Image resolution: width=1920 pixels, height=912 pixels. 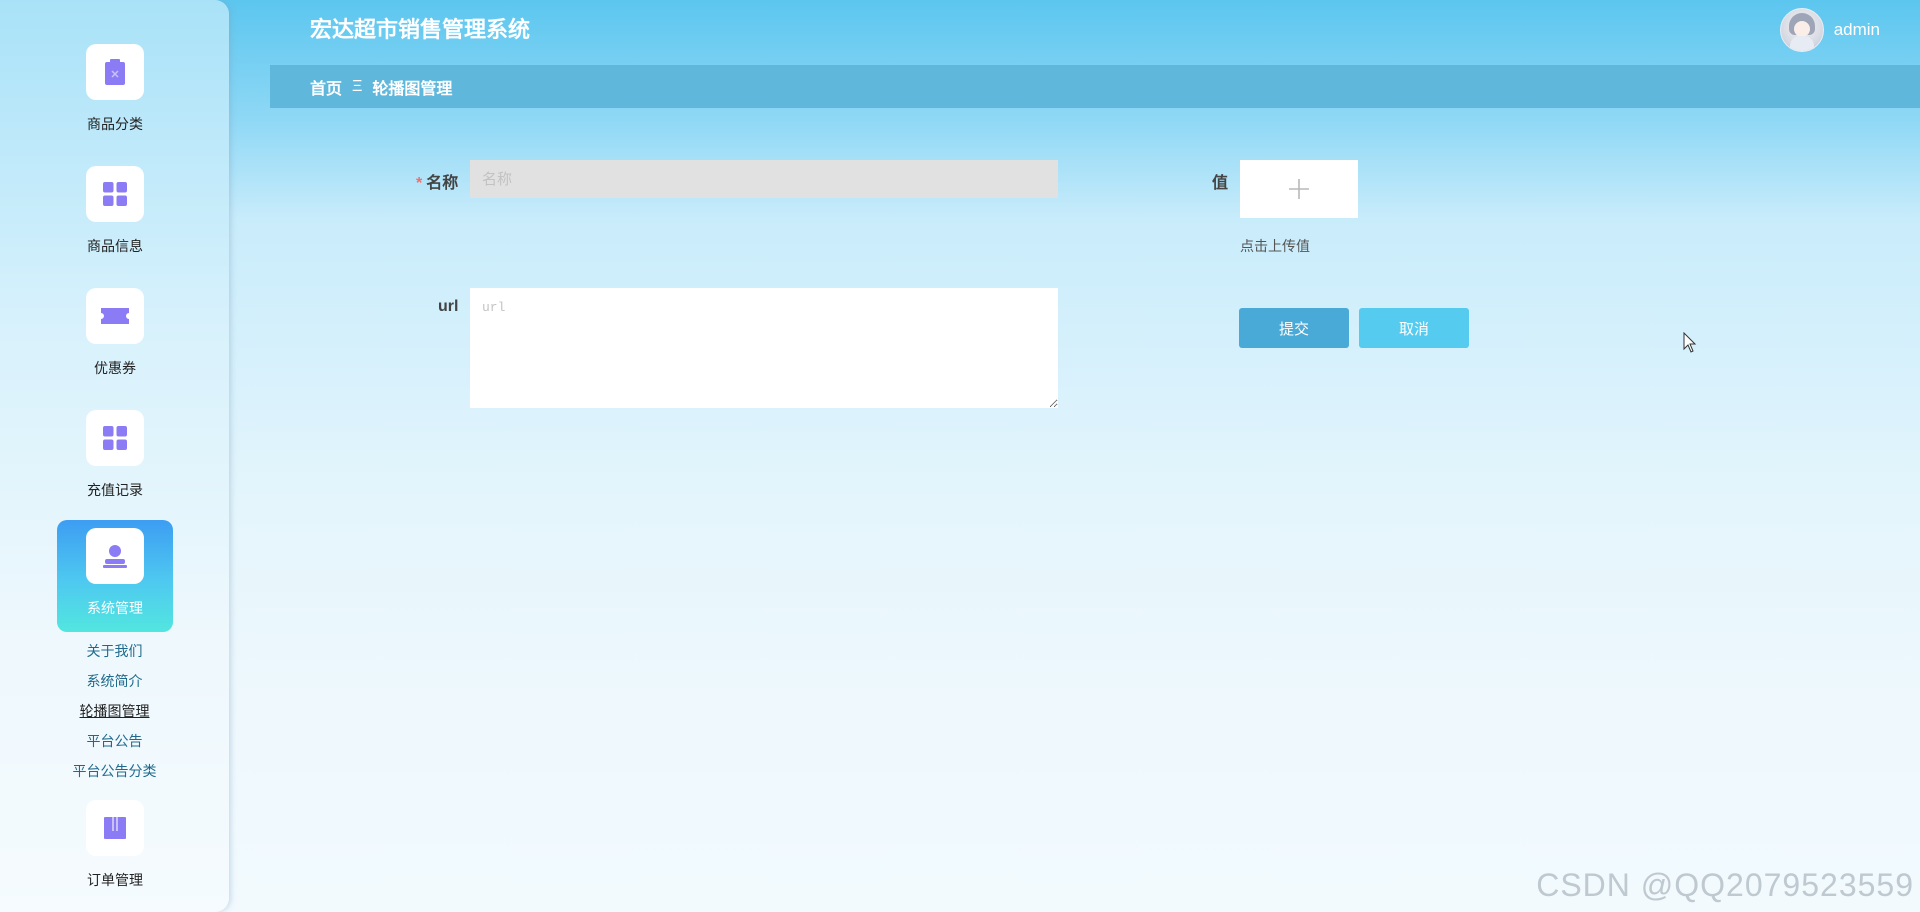 I want to click on url-field-label: url, so click(x=448, y=306).